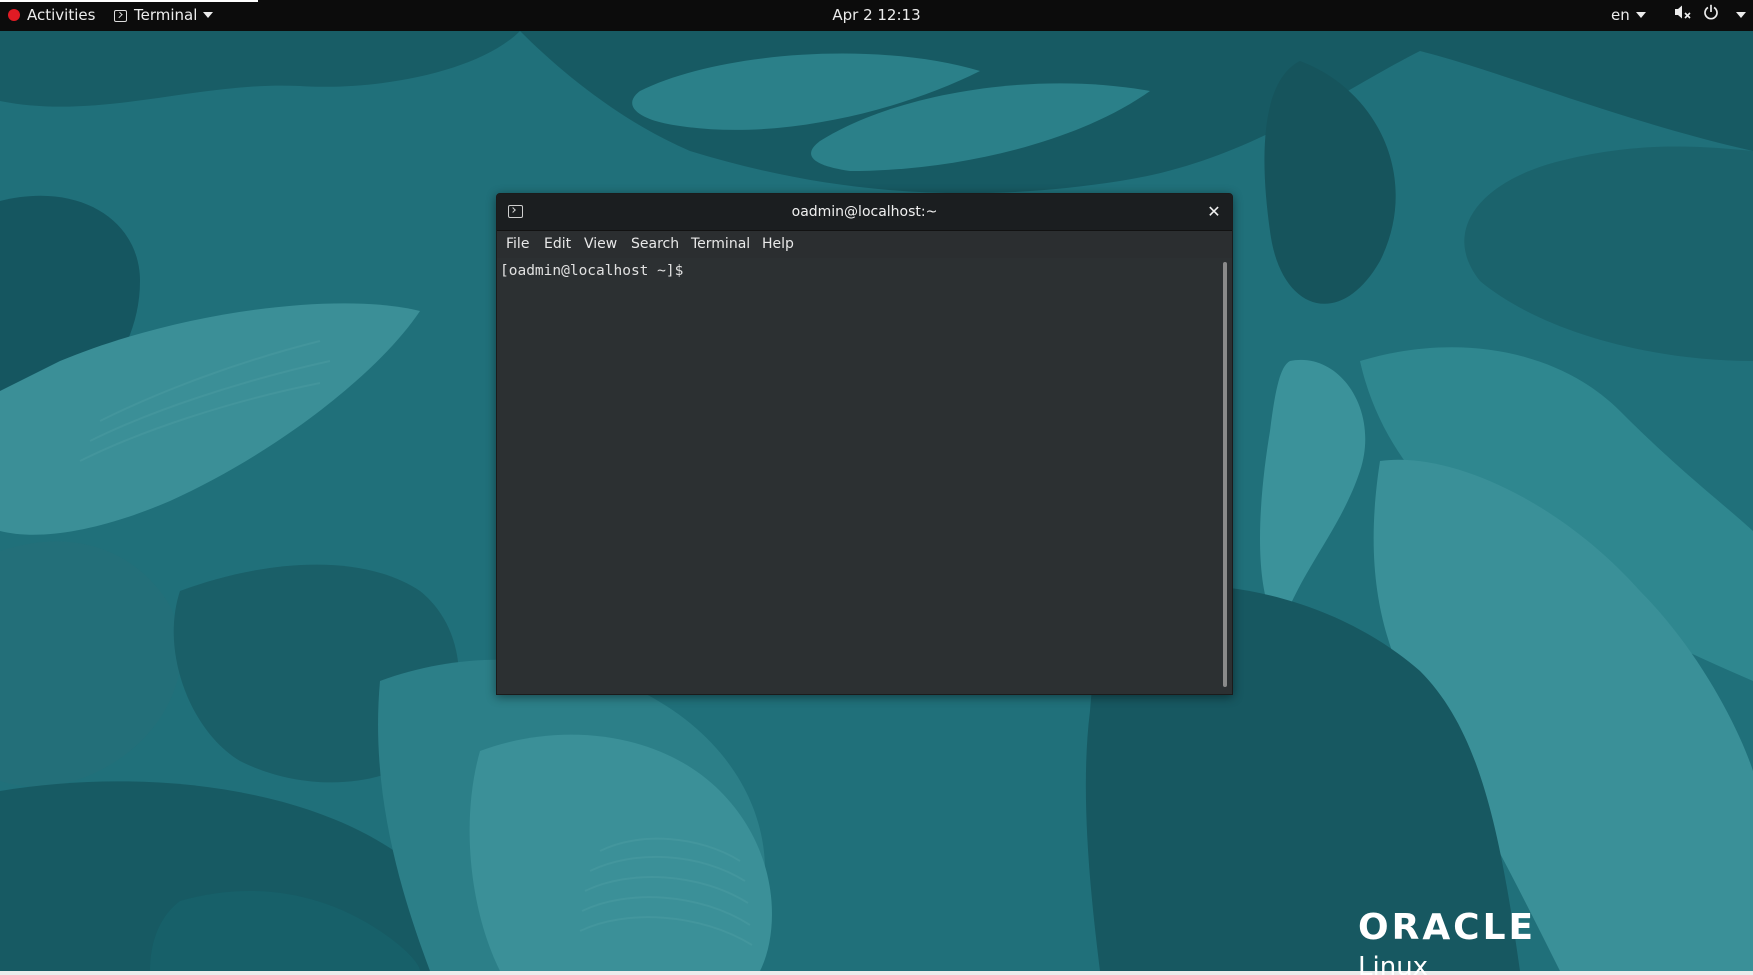 This screenshot has width=1753, height=975. Describe the element at coordinates (720, 244) in the screenshot. I see `menu-terminal: Terminal` at that location.